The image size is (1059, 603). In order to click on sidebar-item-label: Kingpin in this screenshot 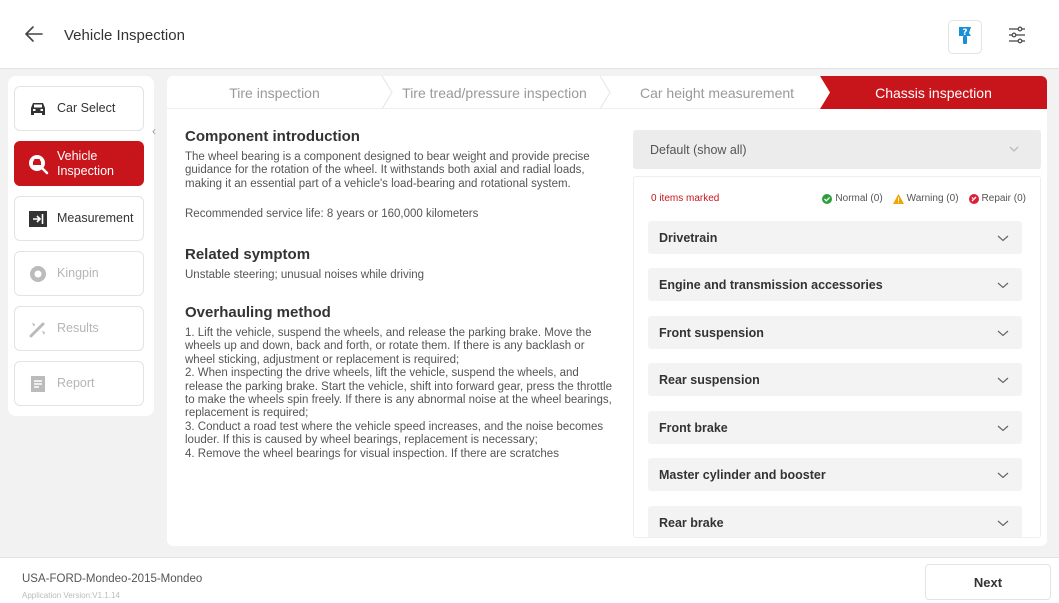, I will do `click(78, 273)`.